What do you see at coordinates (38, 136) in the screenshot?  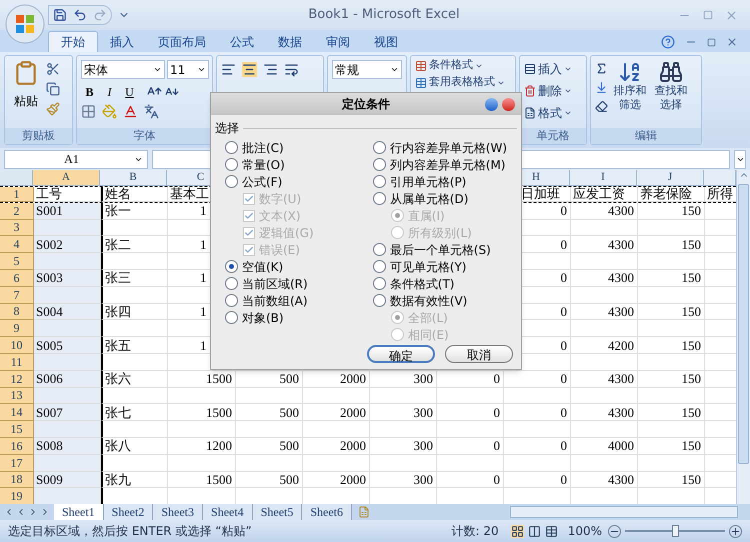 I see `group-label: 剪贴板` at bounding box center [38, 136].